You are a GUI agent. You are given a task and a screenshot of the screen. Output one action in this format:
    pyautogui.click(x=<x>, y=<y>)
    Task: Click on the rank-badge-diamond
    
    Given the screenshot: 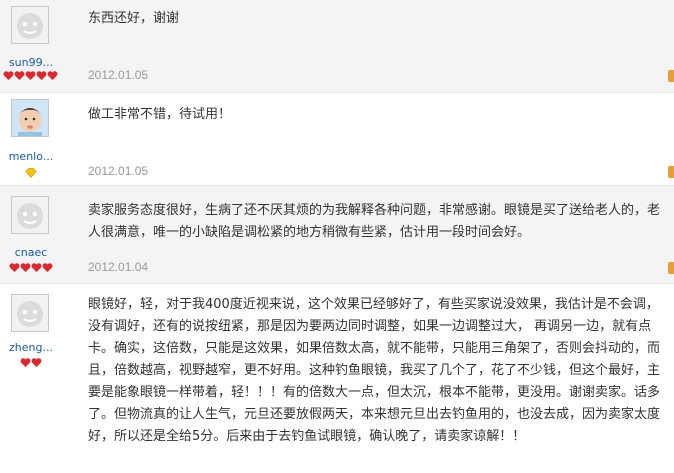 What is the action you would take?
    pyautogui.click(x=31, y=175)
    